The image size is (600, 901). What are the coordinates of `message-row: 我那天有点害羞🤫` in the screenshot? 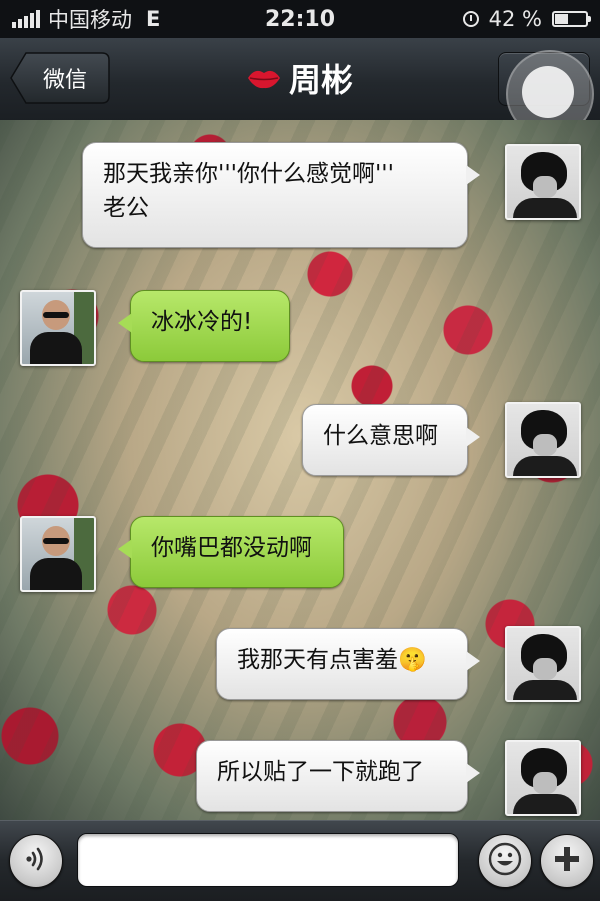 It's located at (300, 668).